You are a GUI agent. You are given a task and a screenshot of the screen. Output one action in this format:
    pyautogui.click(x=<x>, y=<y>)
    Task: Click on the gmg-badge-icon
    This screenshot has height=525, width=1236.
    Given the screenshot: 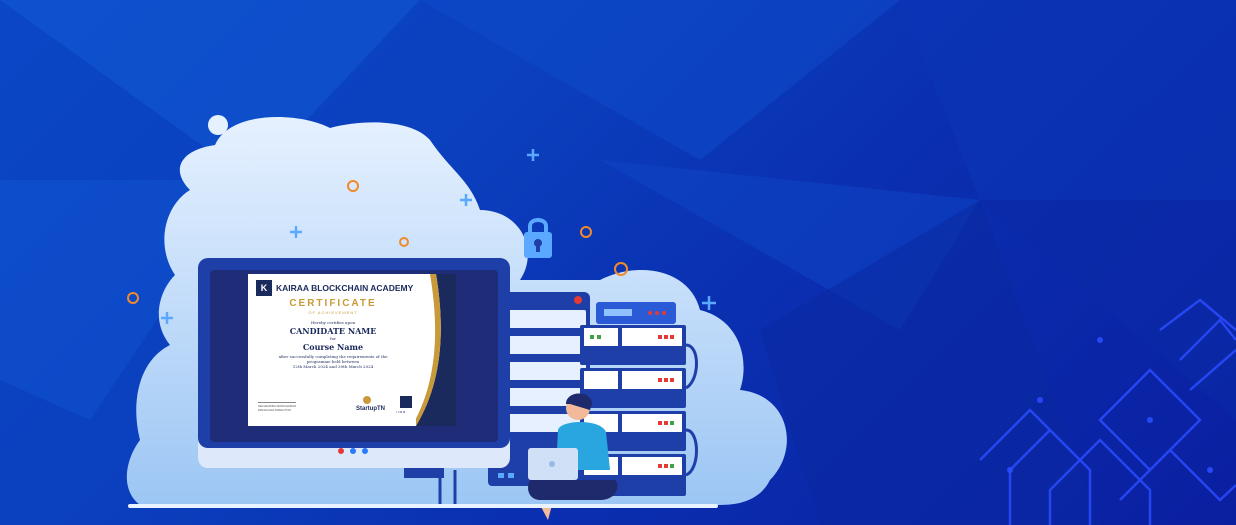 What is the action you would take?
    pyautogui.click(x=437, y=404)
    